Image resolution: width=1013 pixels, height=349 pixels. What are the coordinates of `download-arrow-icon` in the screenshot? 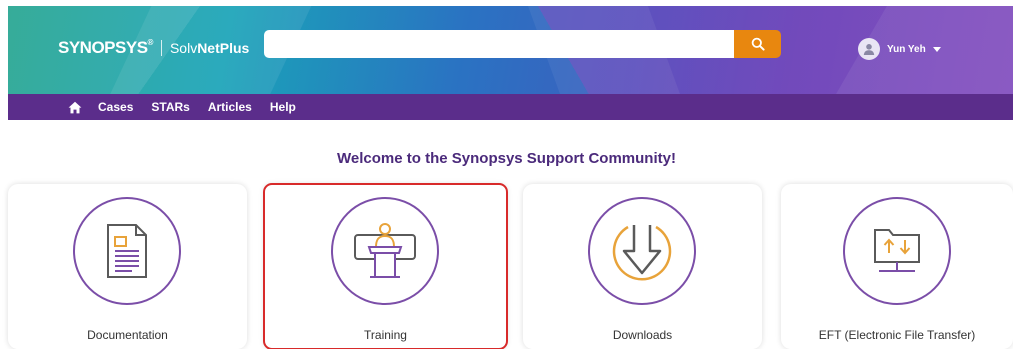 It's located at (642, 253).